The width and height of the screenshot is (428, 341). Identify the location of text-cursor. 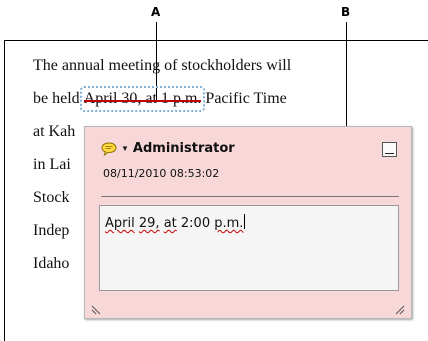
(245, 221).